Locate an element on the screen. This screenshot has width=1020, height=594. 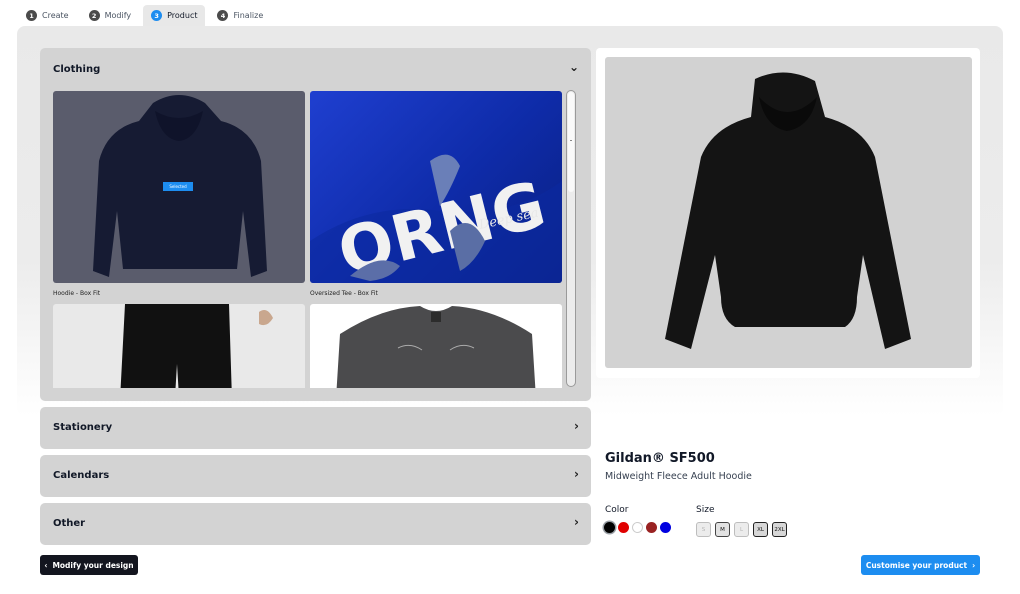
product-card-pants is located at coordinates (179, 346).